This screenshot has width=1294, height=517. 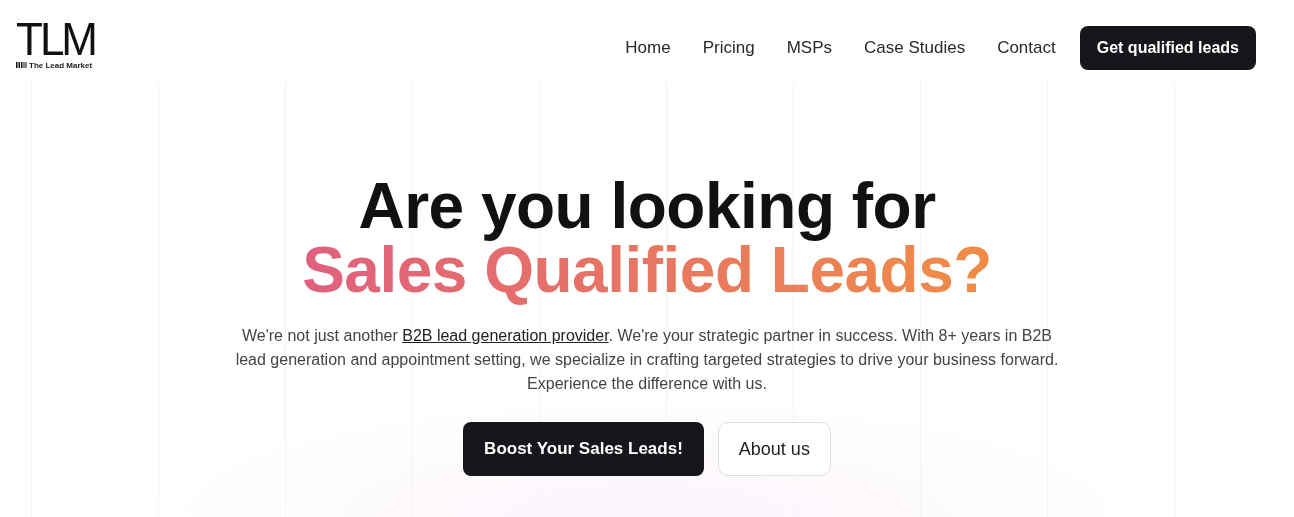 What do you see at coordinates (774, 449) in the screenshot?
I see `about-us-button: About us` at bounding box center [774, 449].